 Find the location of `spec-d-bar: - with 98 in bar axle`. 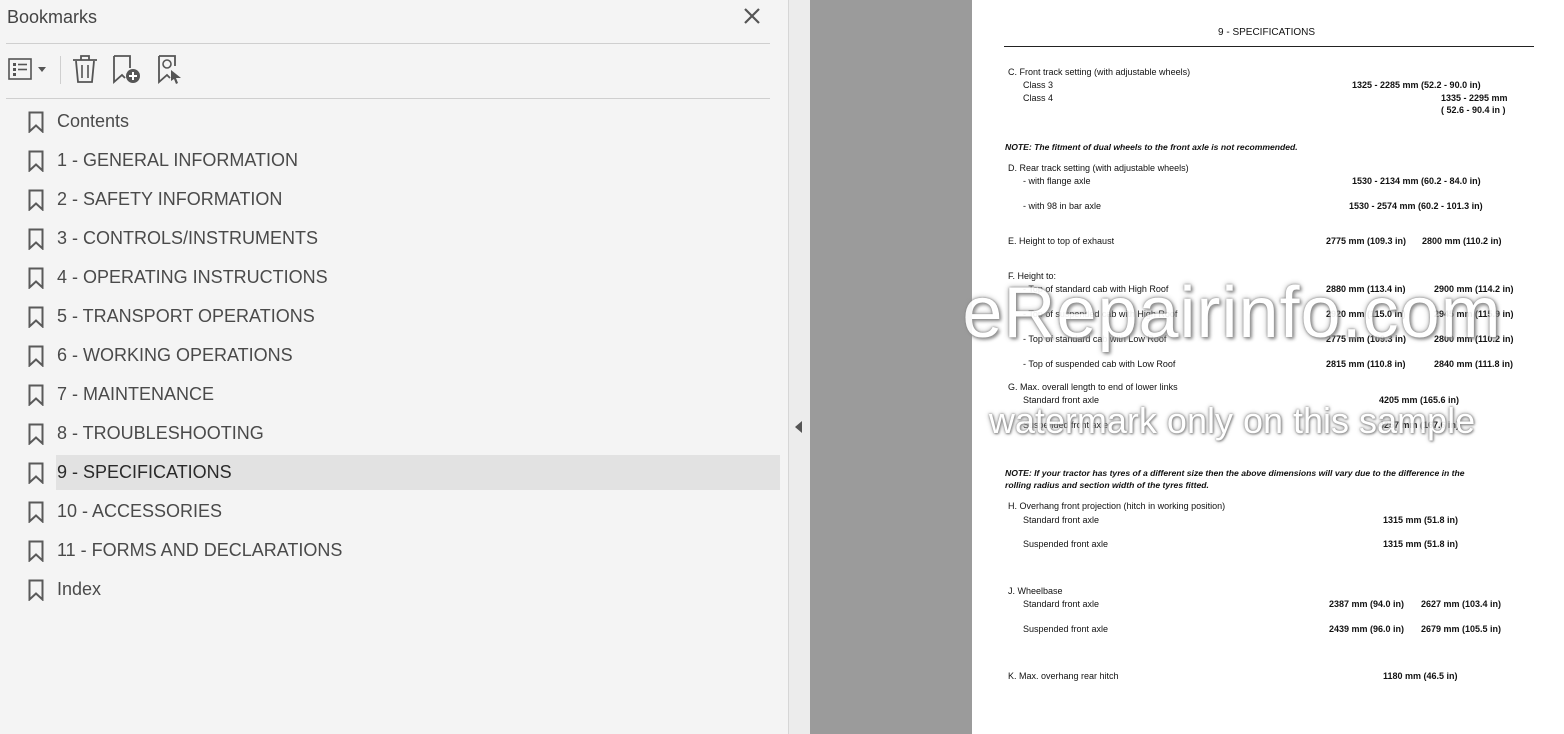

spec-d-bar: - with 98 in bar axle is located at coordinates (1062, 206).